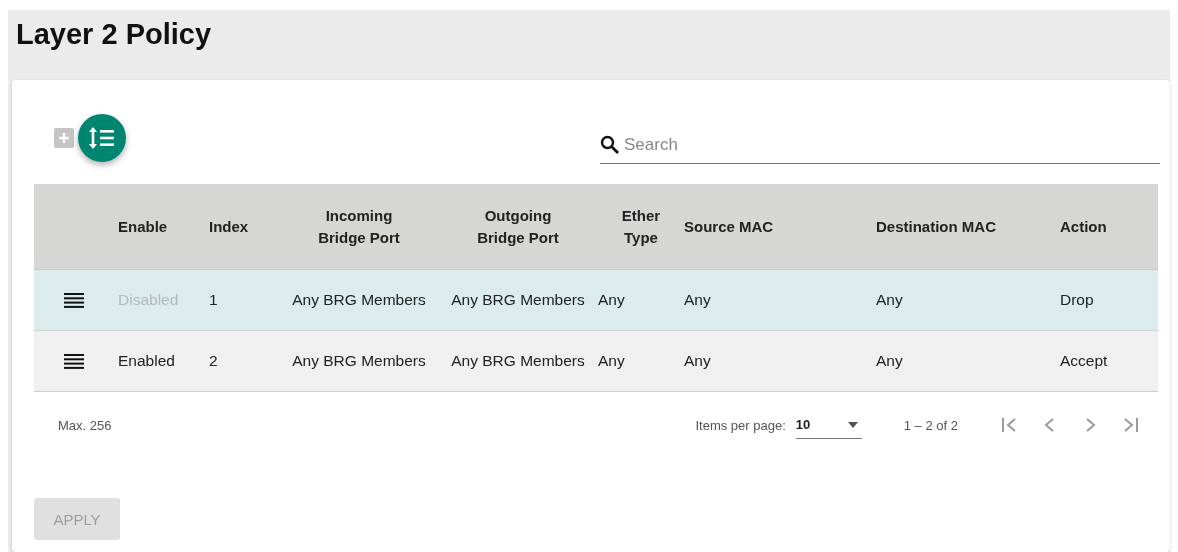 The width and height of the screenshot is (1178, 552). Describe the element at coordinates (740, 425) in the screenshot. I see `items-per-page-label: Items per page:` at that location.